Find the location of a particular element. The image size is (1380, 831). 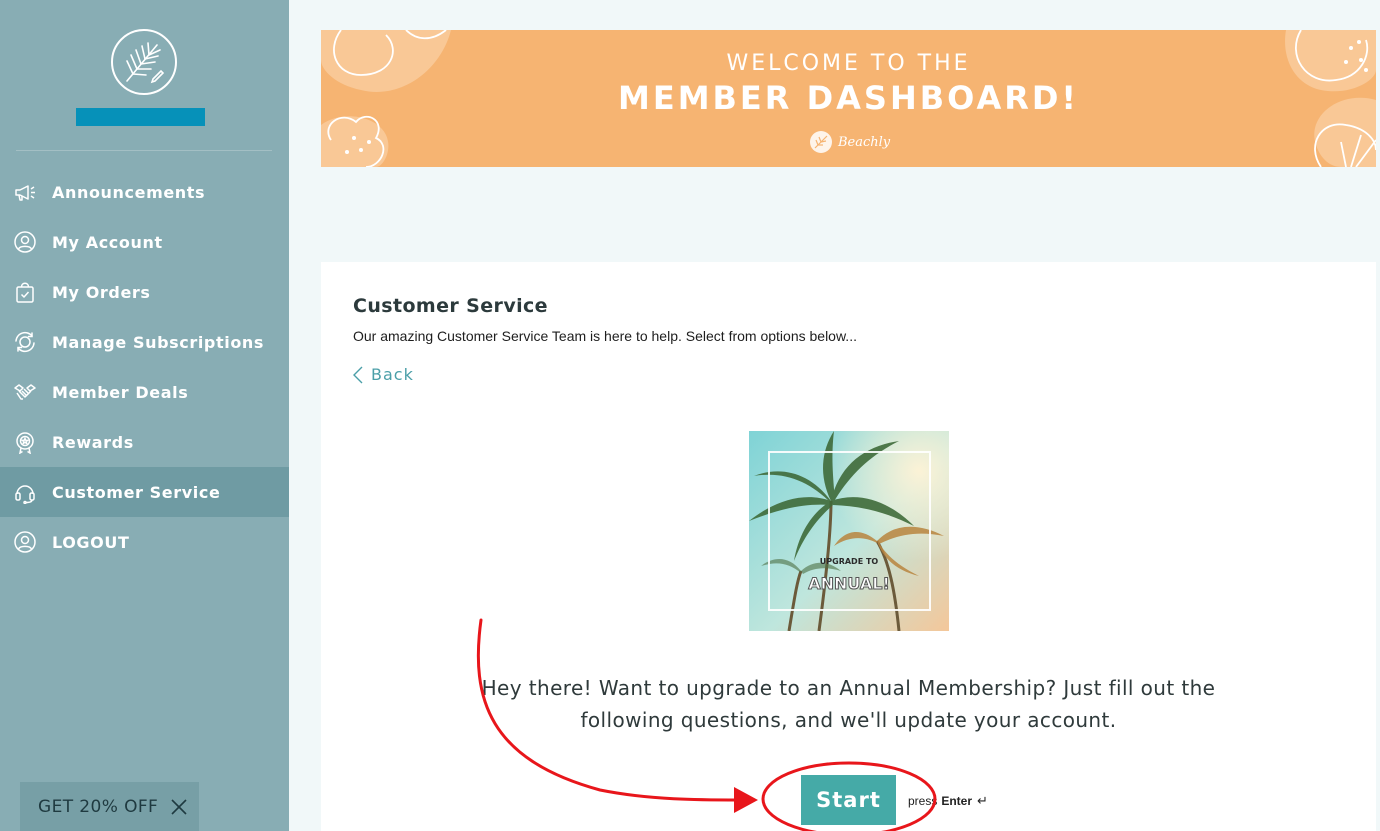

welcome-banner: WELCOME TO THE MEMBER DASHBOARD! Beachly is located at coordinates (848, 98).